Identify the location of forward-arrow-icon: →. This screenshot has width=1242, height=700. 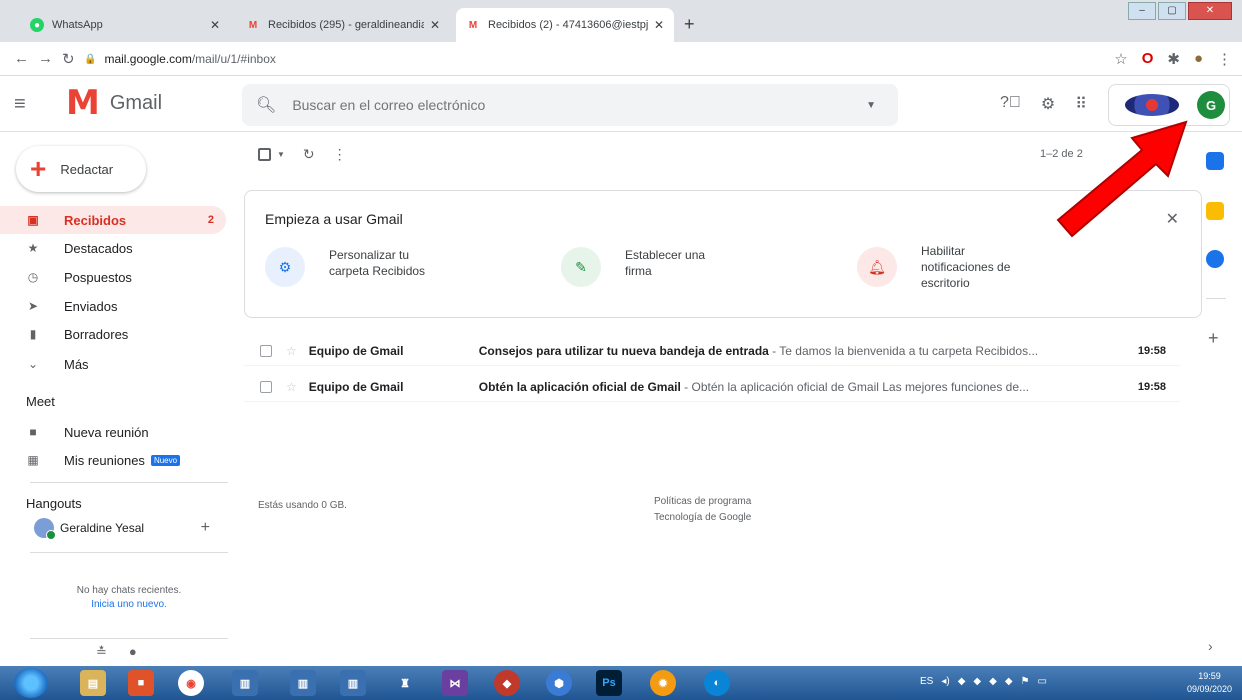
(45, 58).